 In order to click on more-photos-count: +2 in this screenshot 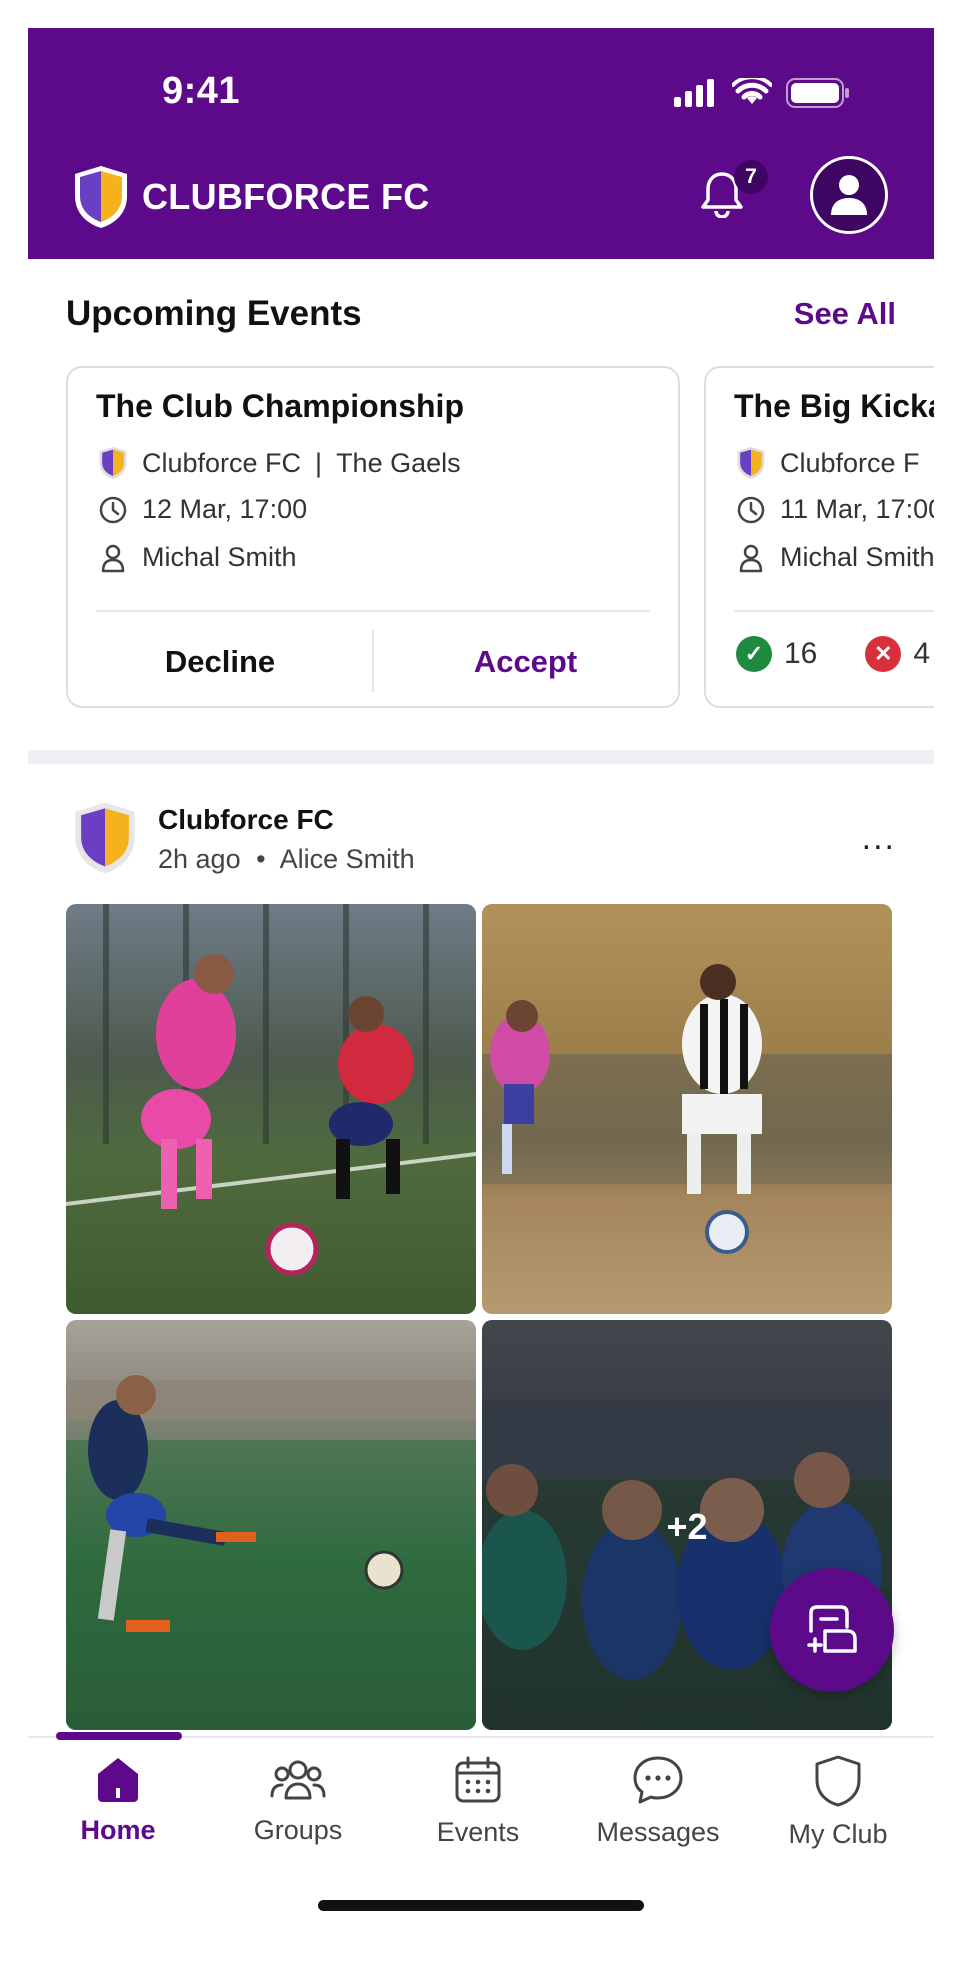, I will do `click(687, 1526)`.